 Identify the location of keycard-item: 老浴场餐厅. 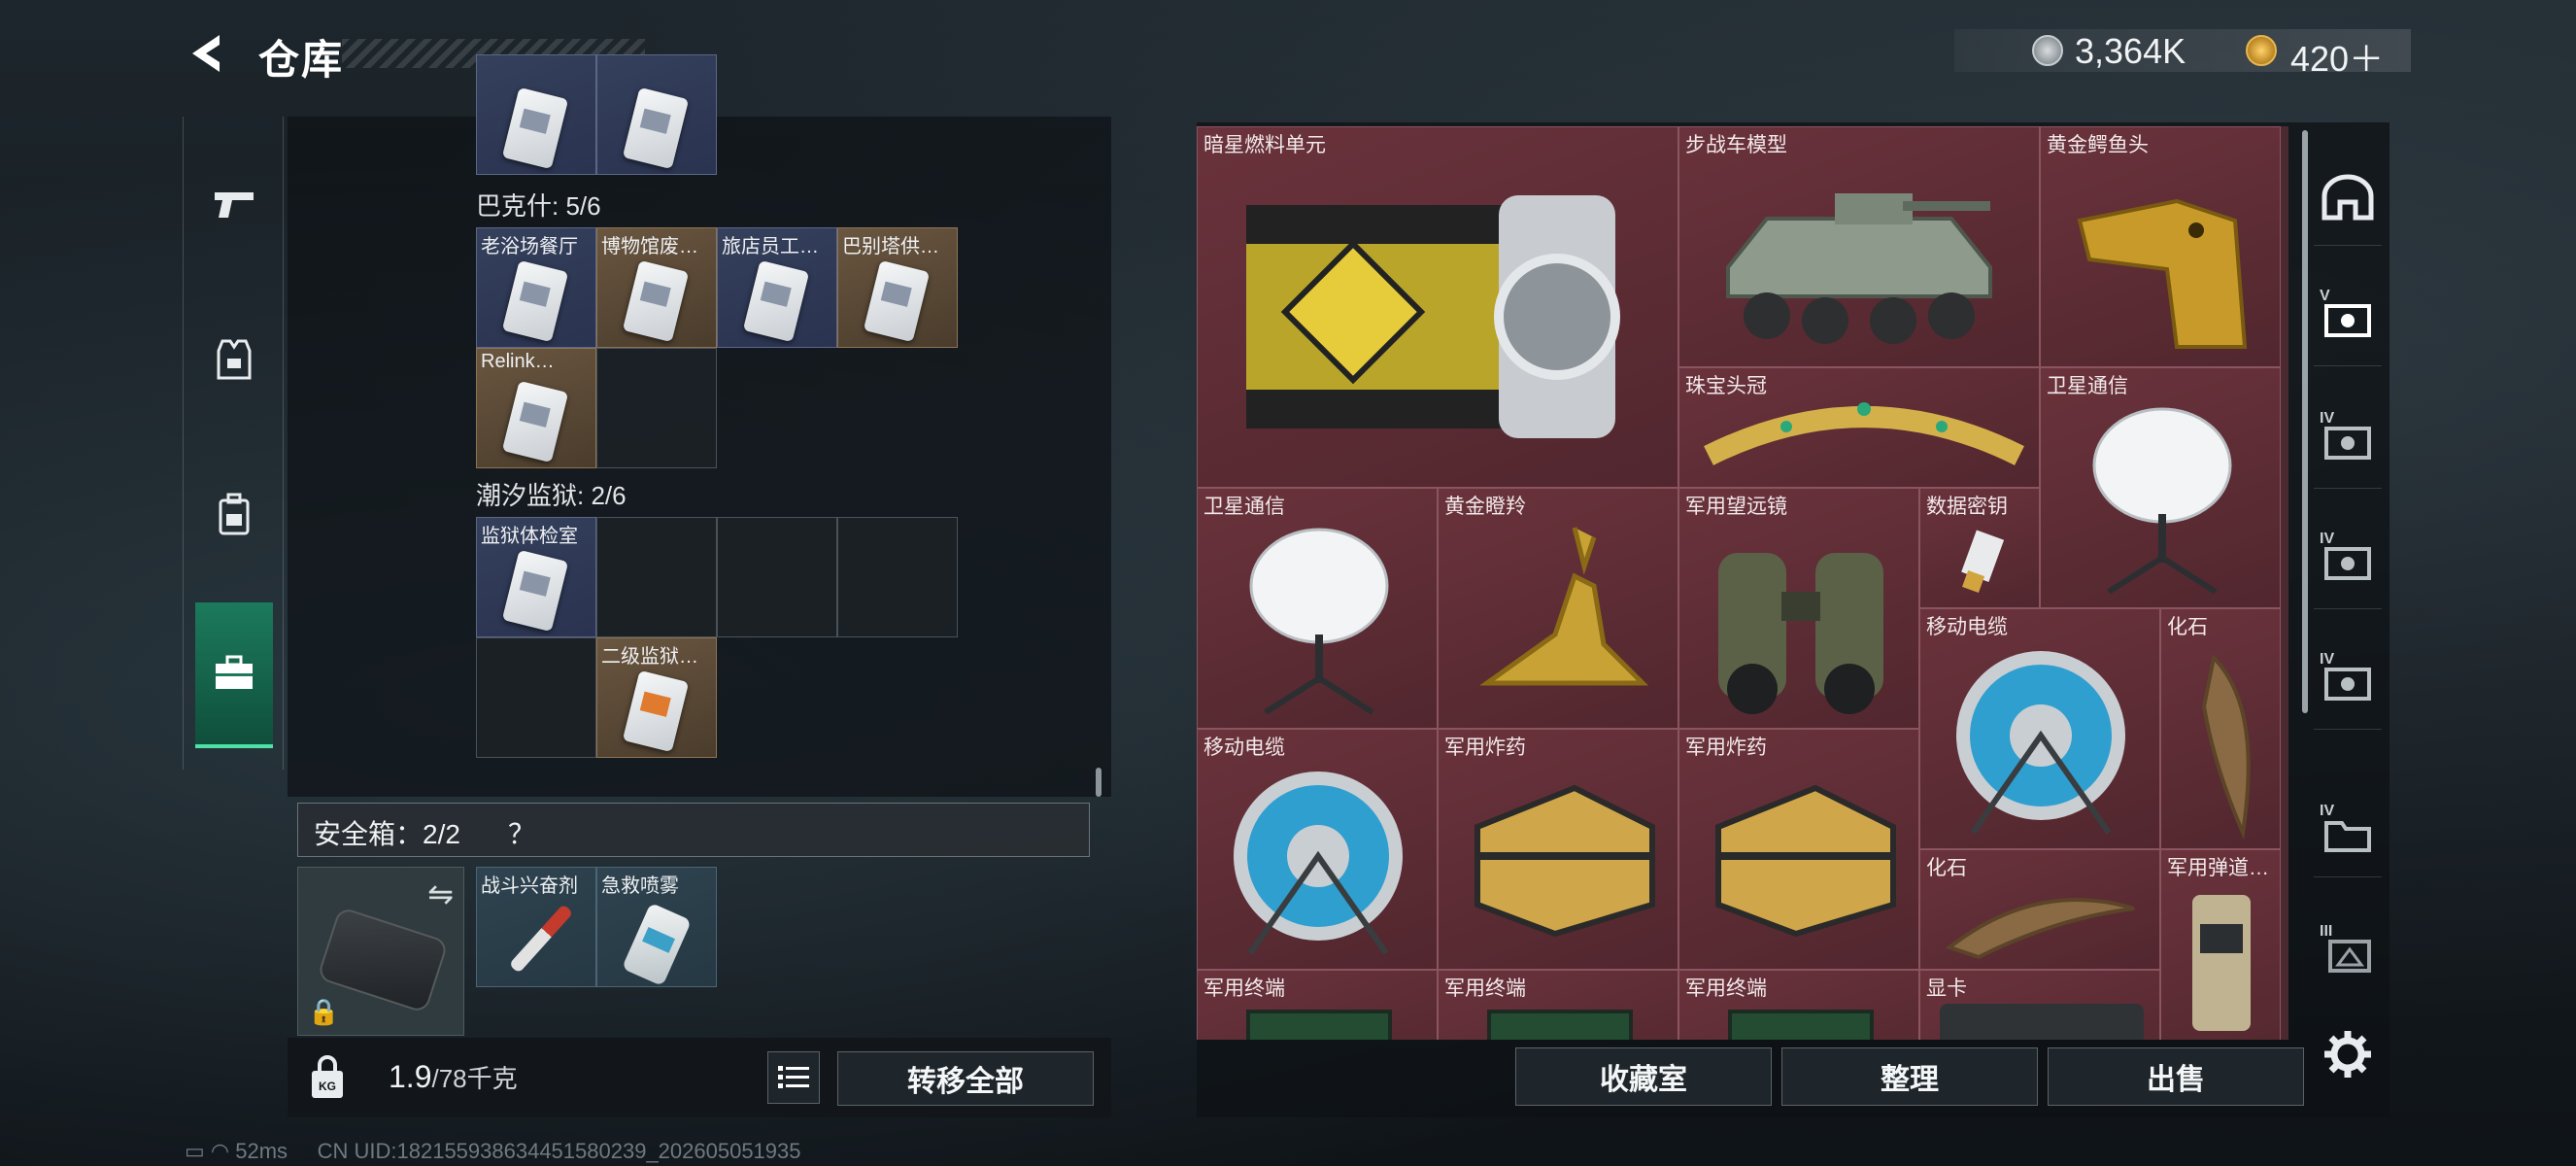
(536, 287).